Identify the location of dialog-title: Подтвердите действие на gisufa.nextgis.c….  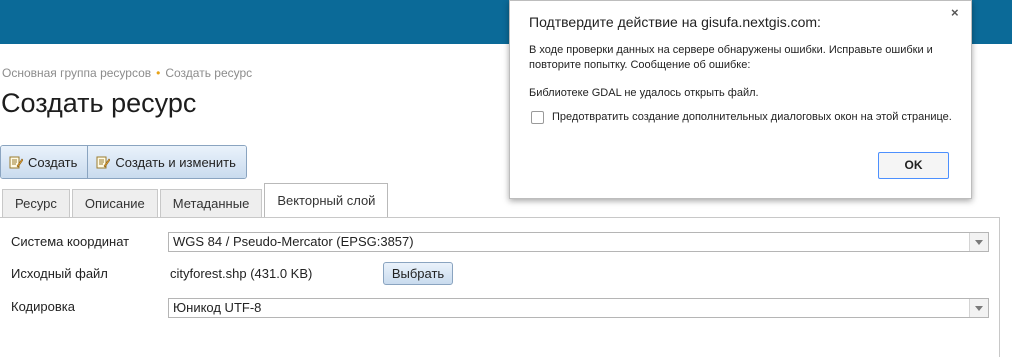
(675, 22).